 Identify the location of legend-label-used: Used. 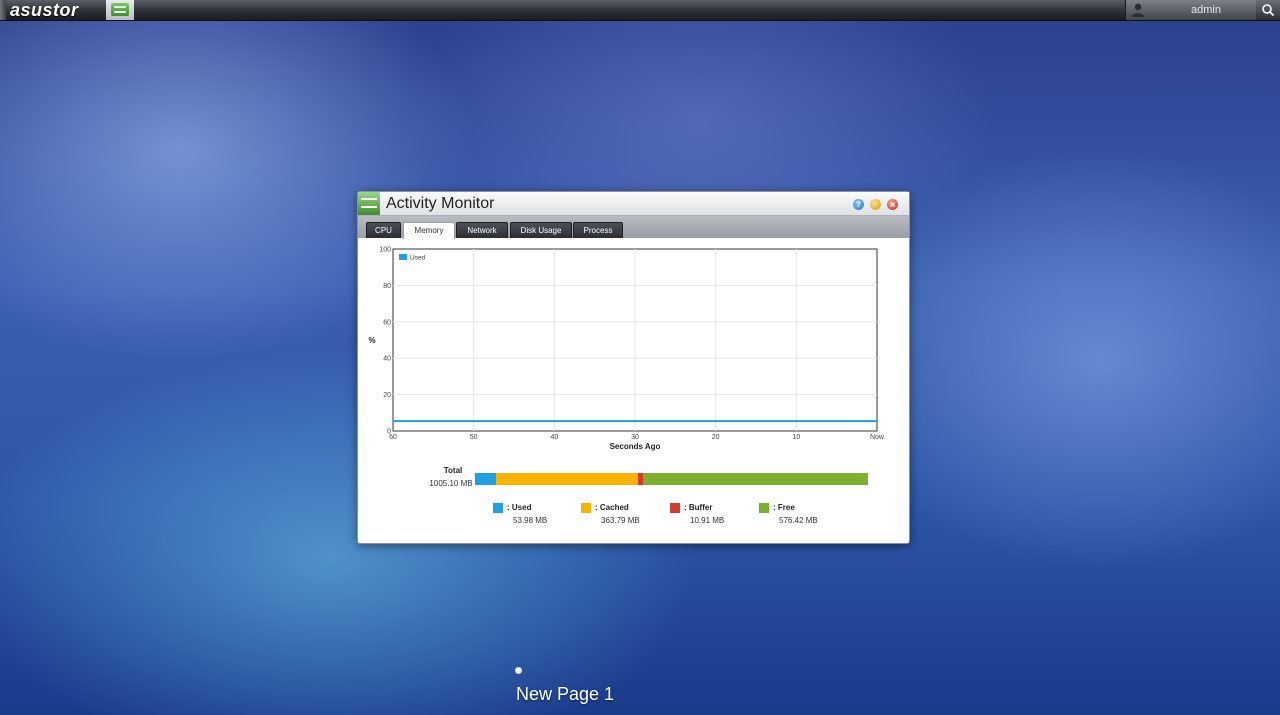
(418, 258).